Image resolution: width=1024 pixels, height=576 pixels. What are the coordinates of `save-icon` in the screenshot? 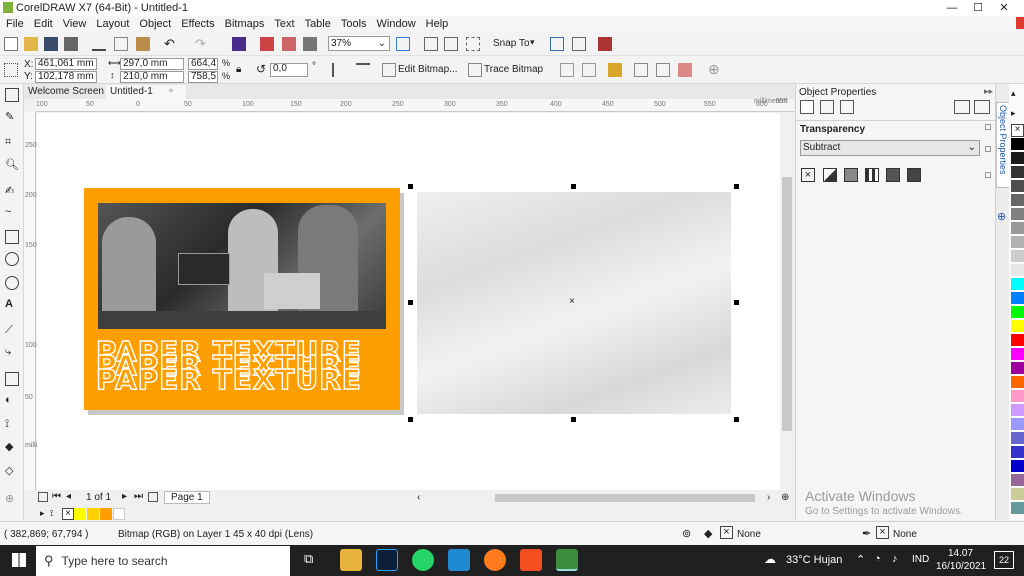 It's located at (51, 44).